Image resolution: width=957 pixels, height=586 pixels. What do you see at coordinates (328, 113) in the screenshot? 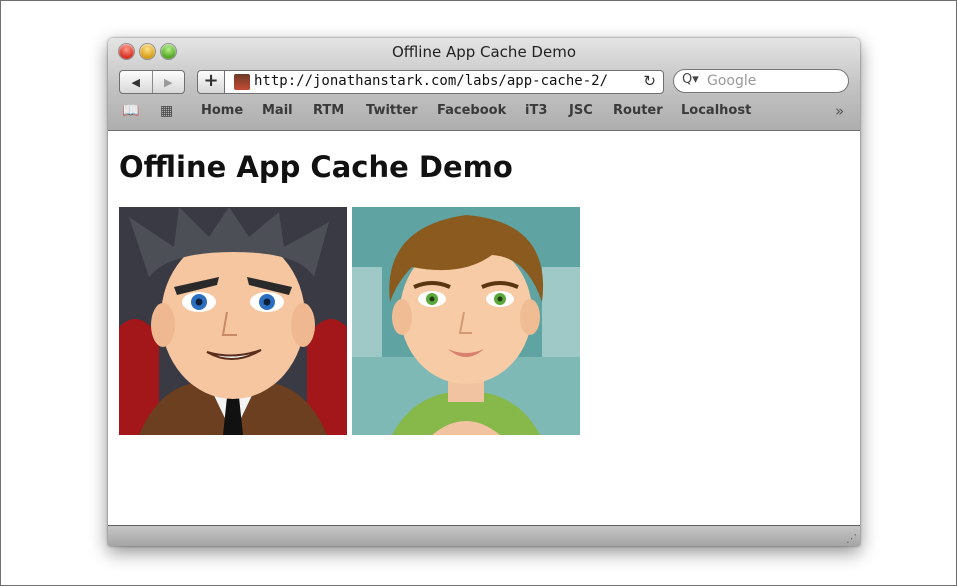
I see `bookmark-rtm: RTM` at bounding box center [328, 113].